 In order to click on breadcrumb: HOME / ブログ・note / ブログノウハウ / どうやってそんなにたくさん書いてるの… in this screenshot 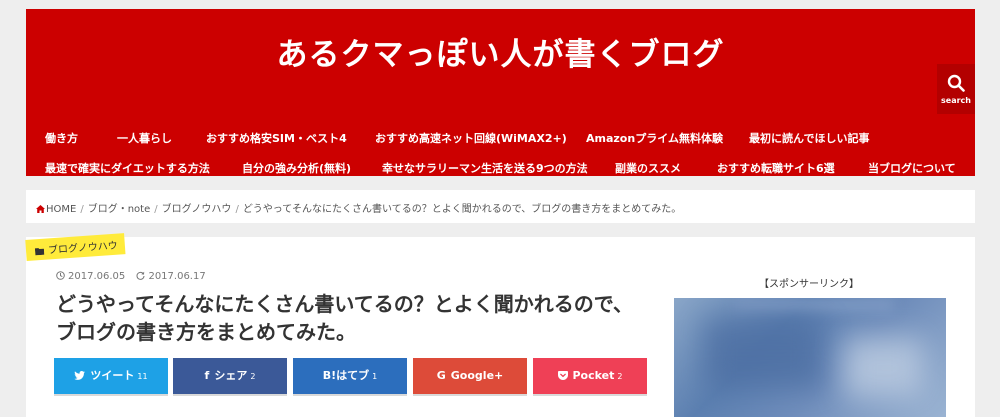, I will do `click(358, 207)`.